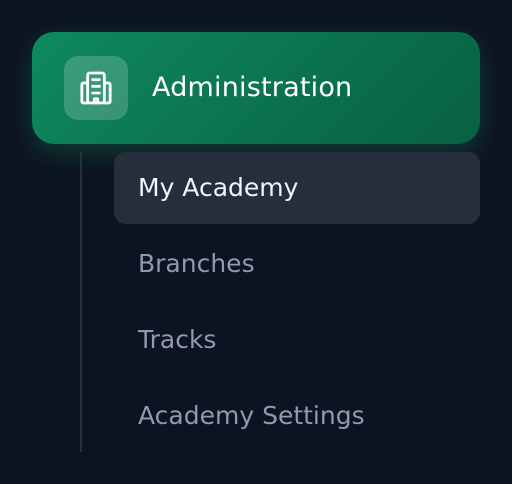 The image size is (512, 484). What do you see at coordinates (96, 88) in the screenshot?
I see `building-icon` at bounding box center [96, 88].